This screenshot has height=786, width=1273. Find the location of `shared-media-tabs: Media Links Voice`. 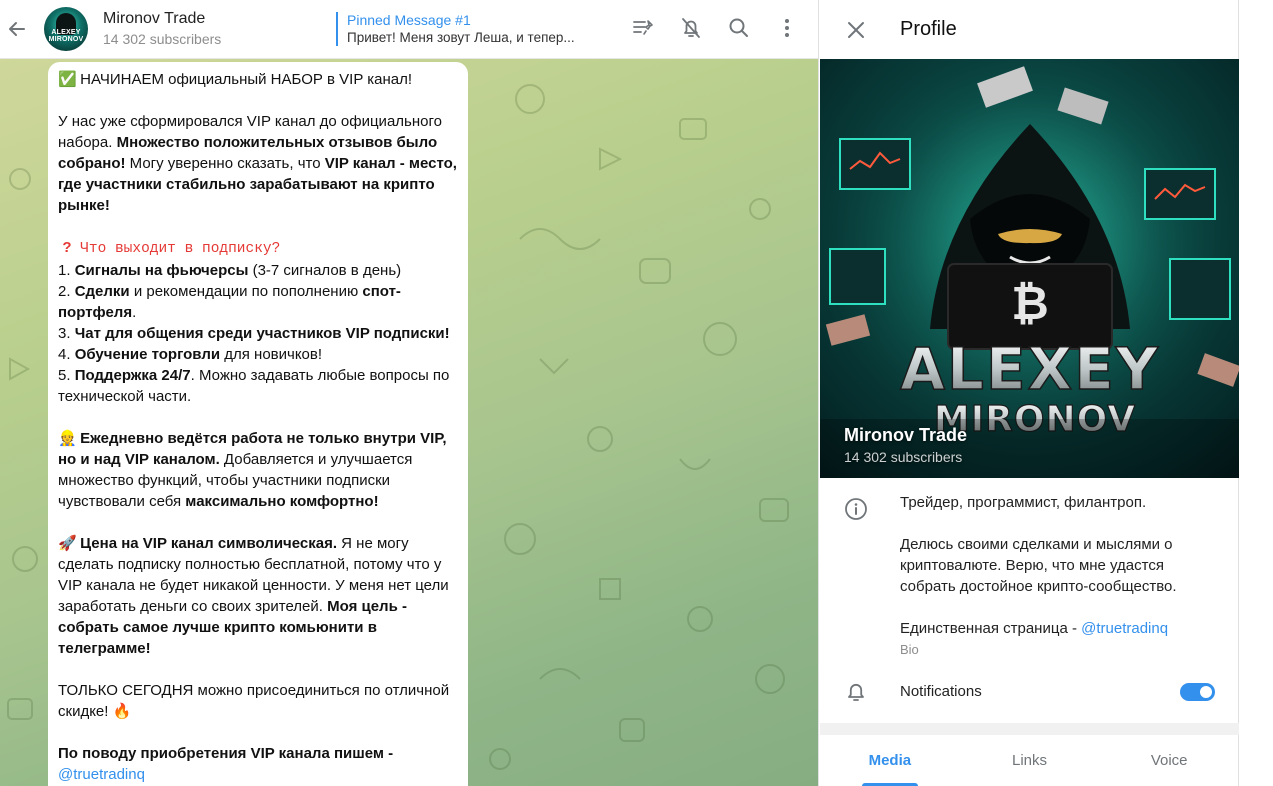

shared-media-tabs: Media Links Voice is located at coordinates (1029, 760).